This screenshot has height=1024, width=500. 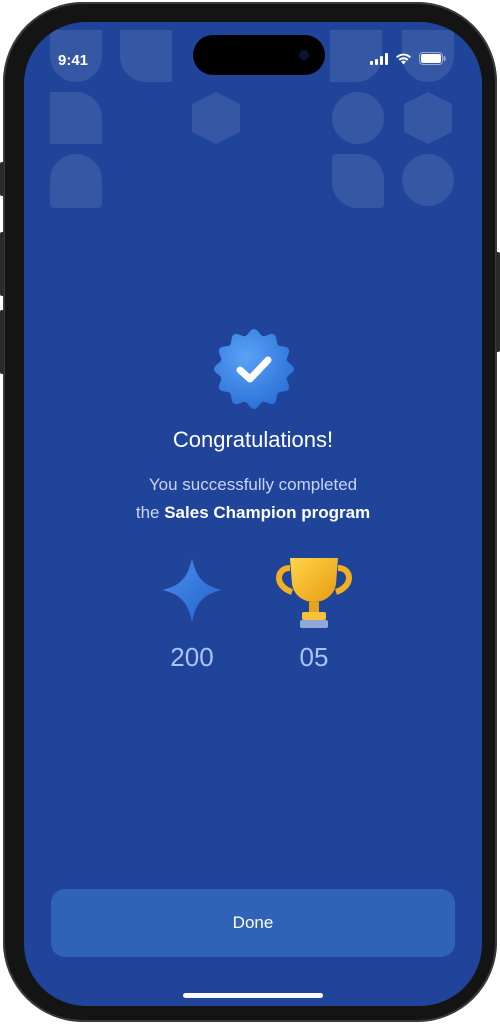 What do you see at coordinates (192, 590) in the screenshot?
I see `sparkle-star-icon` at bounding box center [192, 590].